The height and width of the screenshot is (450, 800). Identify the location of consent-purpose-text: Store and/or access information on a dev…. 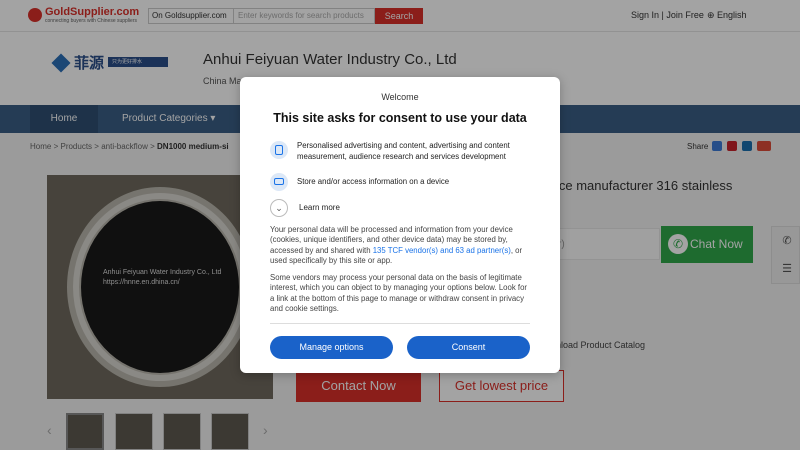
(373, 181).